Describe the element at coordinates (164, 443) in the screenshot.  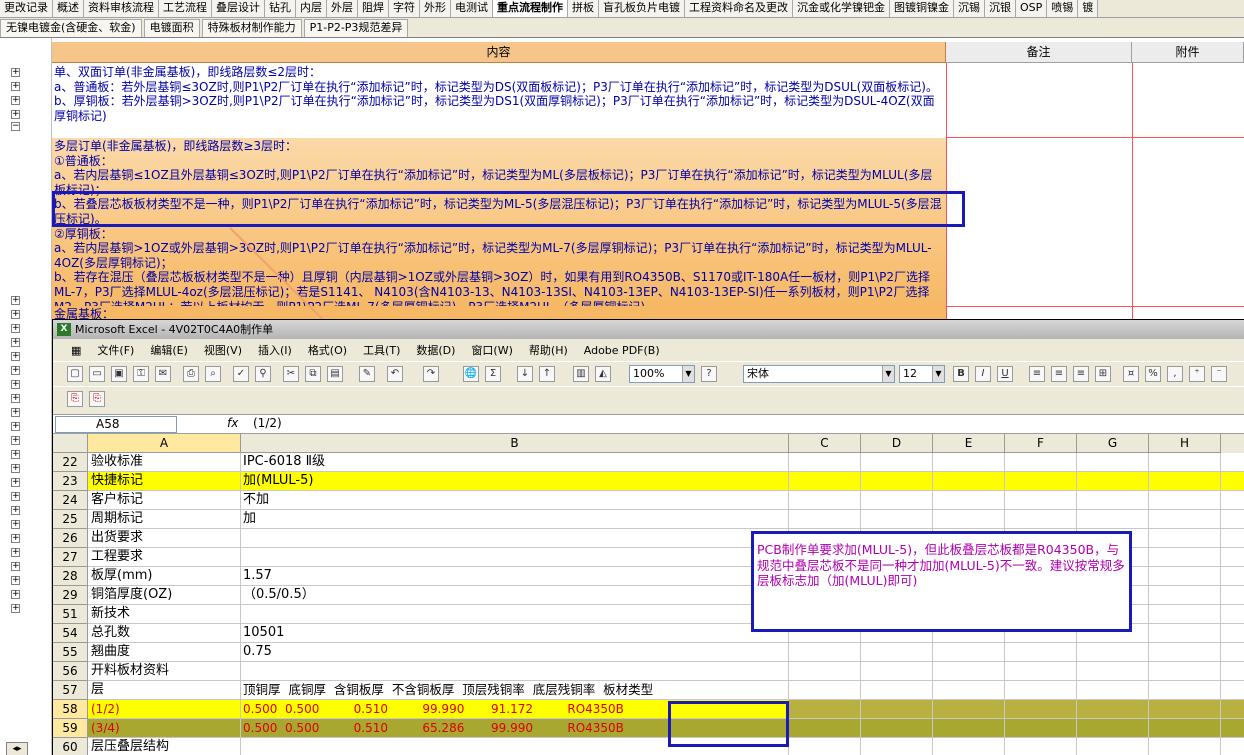
I see `column-header: A` at that location.